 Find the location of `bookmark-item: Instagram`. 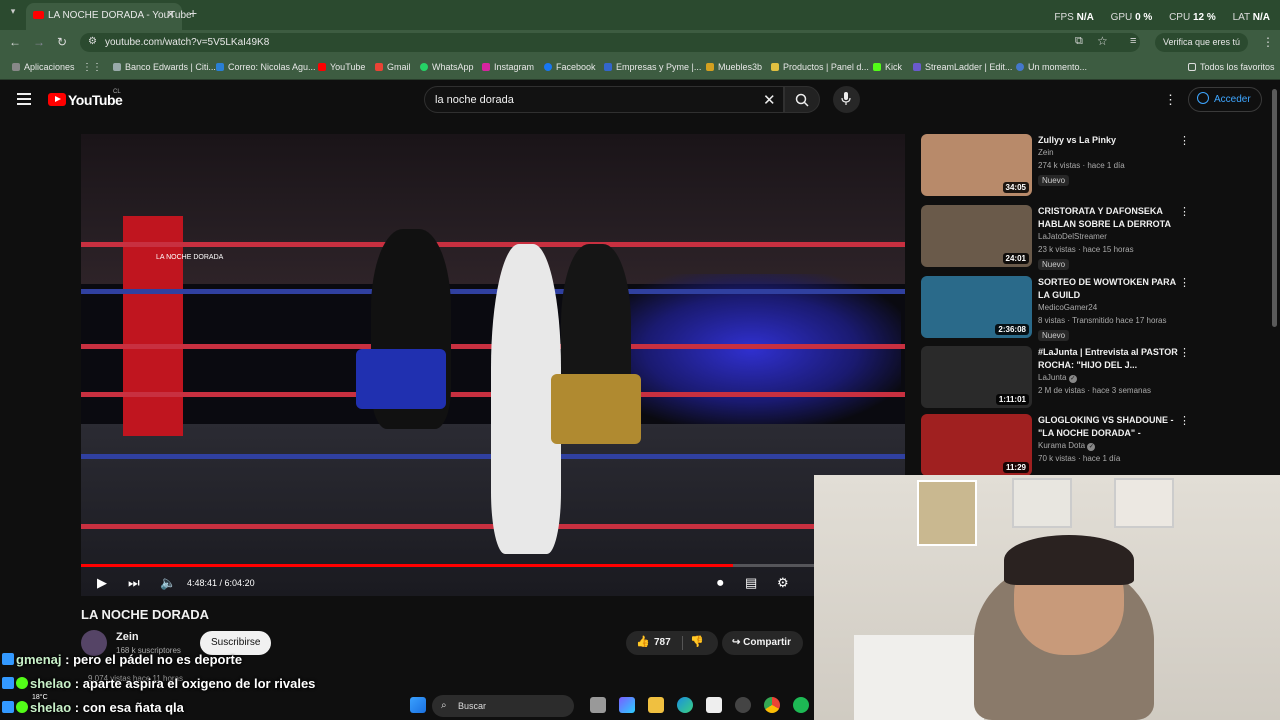

bookmark-item: Instagram is located at coordinates (508, 67).